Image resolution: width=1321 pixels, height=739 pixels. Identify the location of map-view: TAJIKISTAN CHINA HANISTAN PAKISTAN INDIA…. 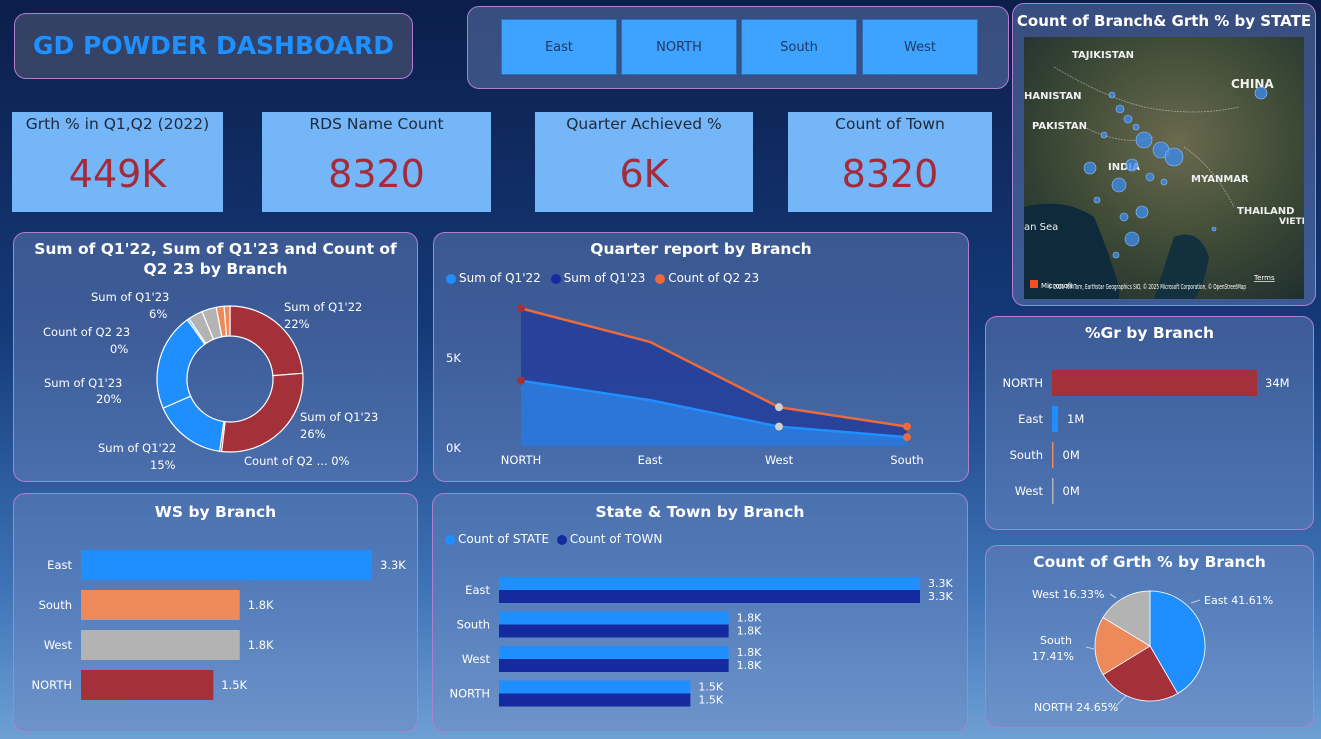
(1164, 168).